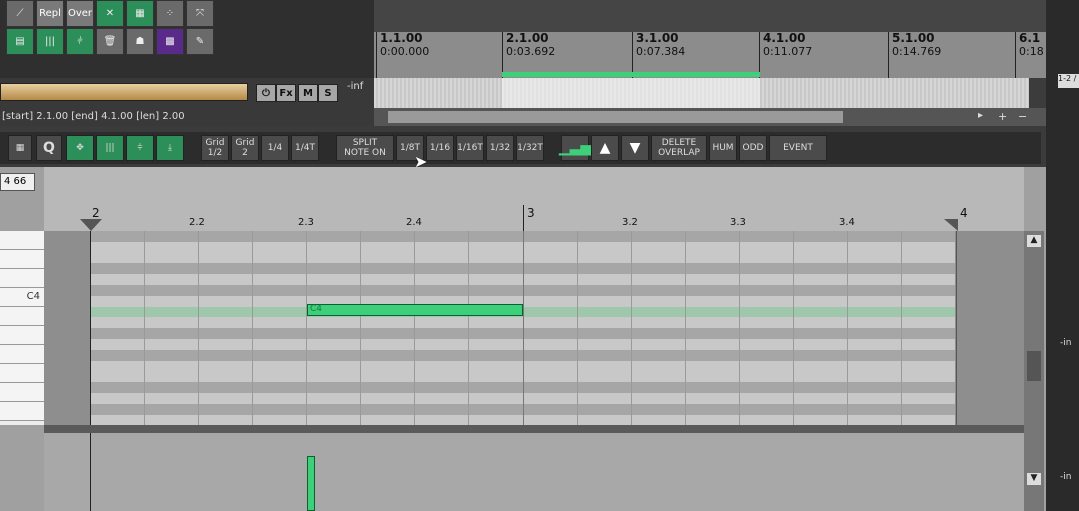  What do you see at coordinates (245, 148) in the screenshot?
I see `grid-2-button: Grid 2` at bounding box center [245, 148].